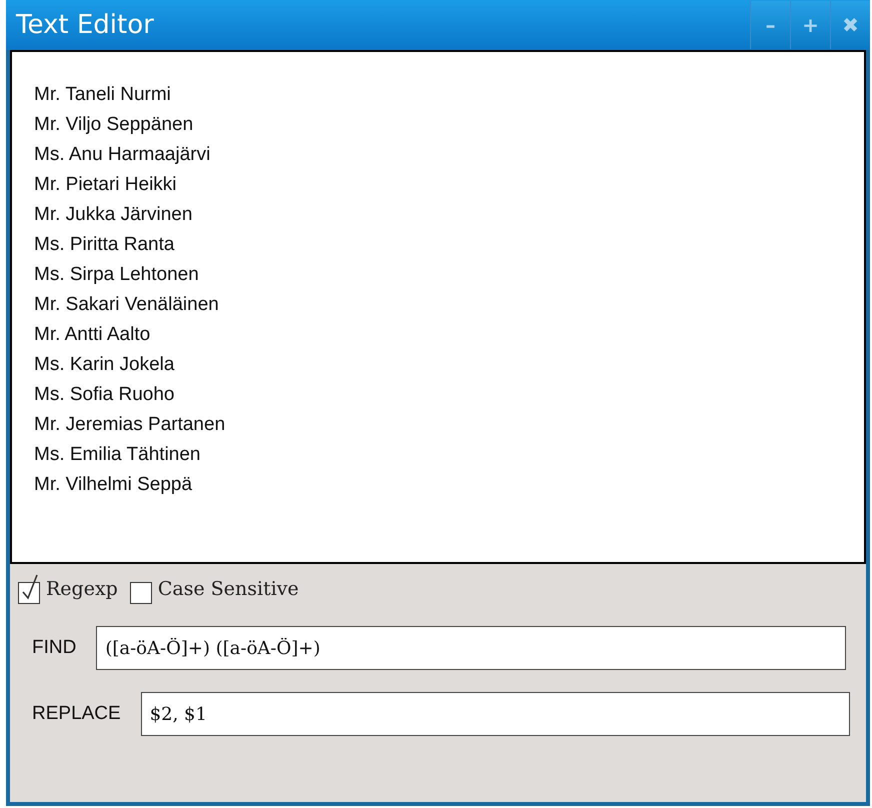  Describe the element at coordinates (126, 305) in the screenshot. I see `text-line: Mr. Sakari Venäläinen` at that location.